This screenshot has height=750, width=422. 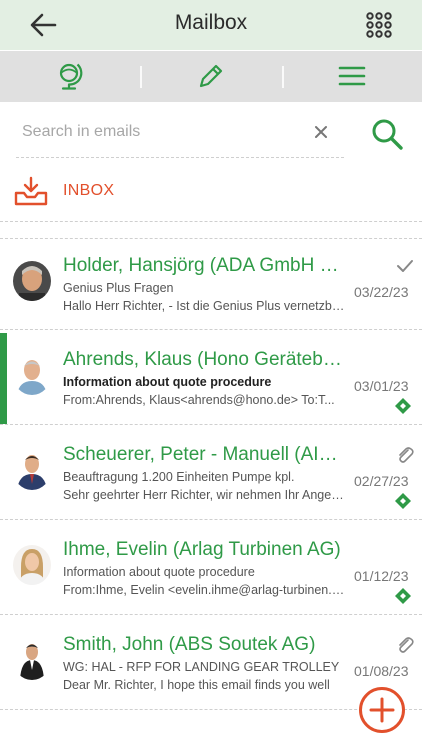 I want to click on email-subject: Genius Plus Fragen, so click(x=118, y=288).